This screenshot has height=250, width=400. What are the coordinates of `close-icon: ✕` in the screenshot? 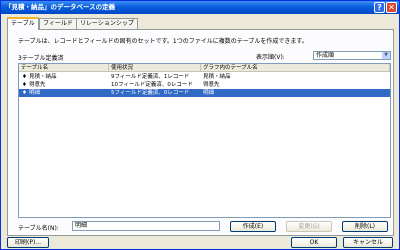 It's located at (391, 7).